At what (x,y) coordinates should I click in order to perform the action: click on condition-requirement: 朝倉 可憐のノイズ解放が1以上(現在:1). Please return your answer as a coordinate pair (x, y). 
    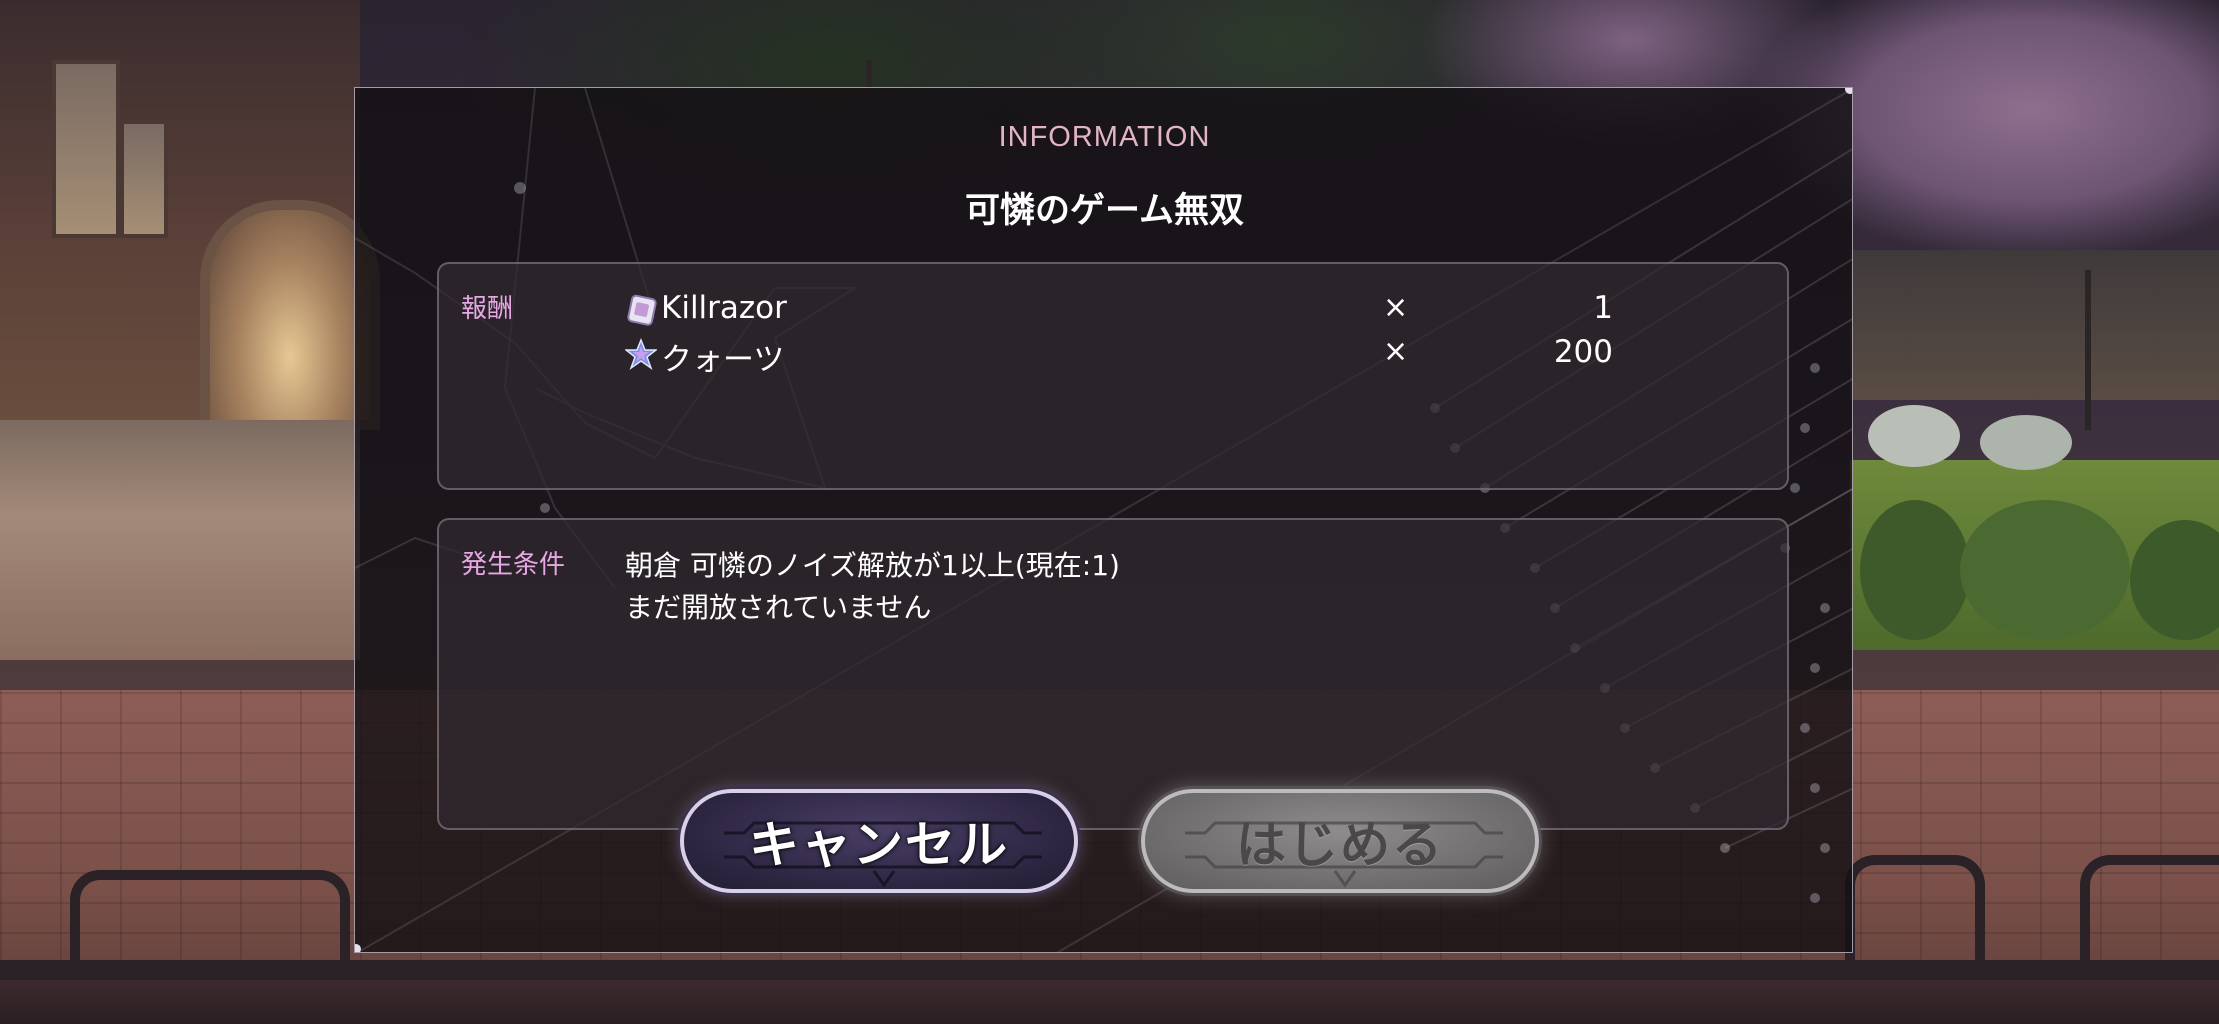
    Looking at the image, I should click on (872, 565).